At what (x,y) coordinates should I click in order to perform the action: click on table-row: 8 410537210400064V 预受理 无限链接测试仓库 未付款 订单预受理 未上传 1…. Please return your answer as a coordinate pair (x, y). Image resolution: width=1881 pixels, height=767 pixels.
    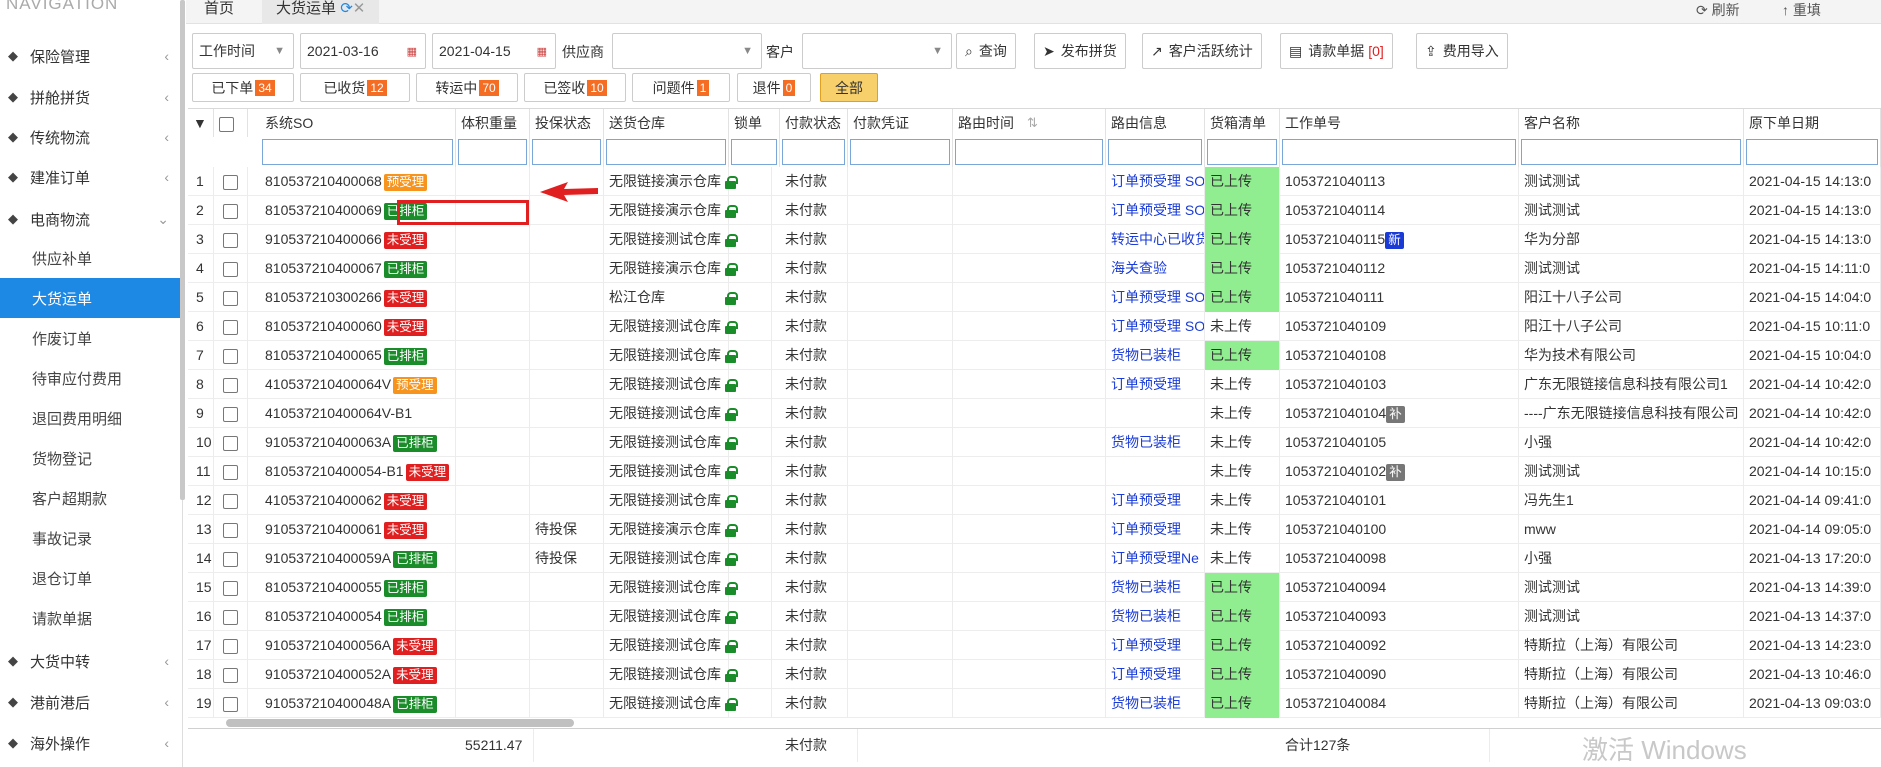
    Looking at the image, I should click on (1034, 384).